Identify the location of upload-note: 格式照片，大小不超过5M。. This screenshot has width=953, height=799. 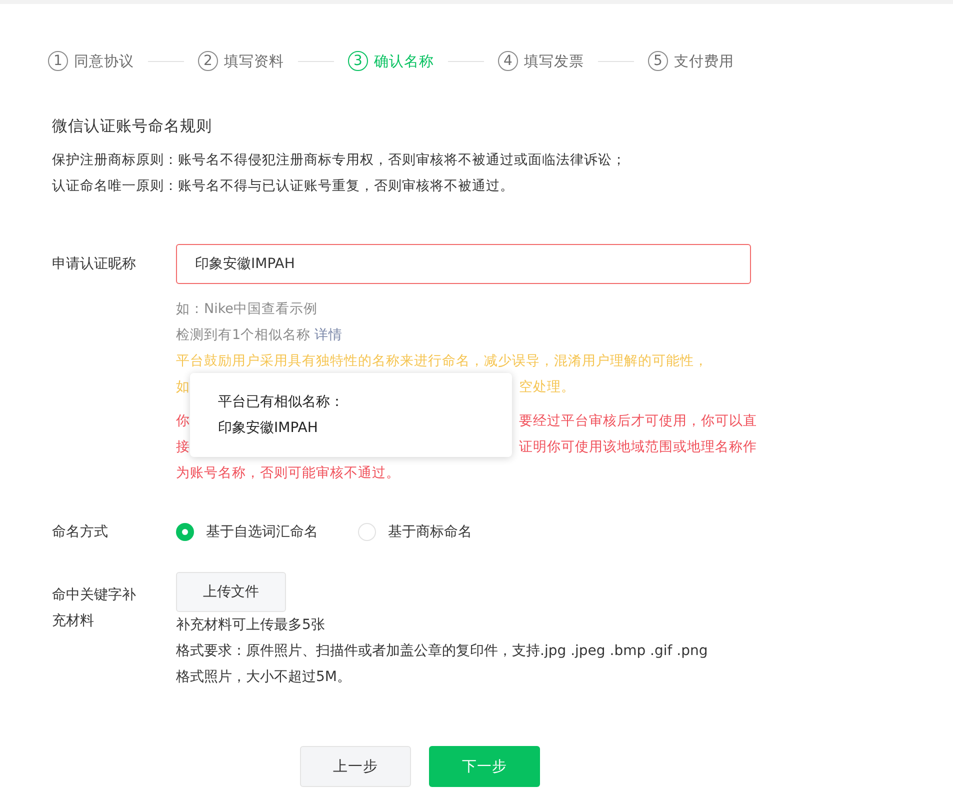
(264, 677).